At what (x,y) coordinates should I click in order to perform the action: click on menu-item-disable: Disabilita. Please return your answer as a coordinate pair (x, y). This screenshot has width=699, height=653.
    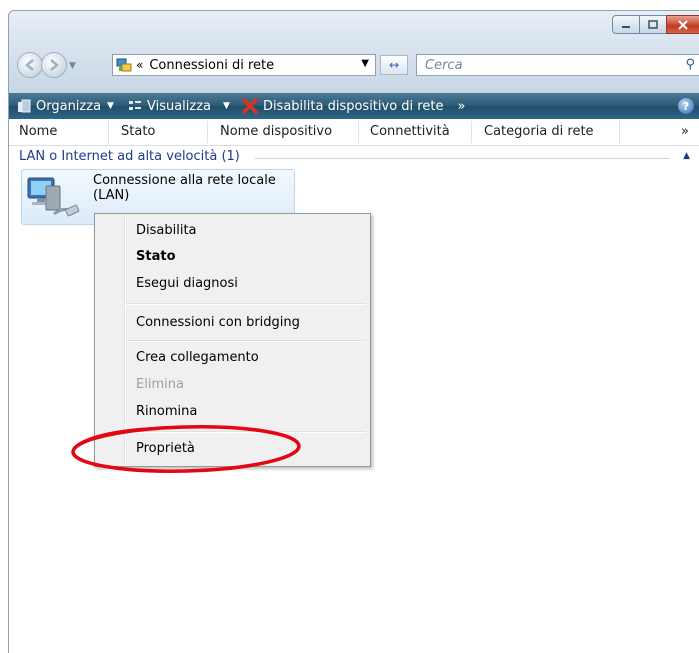
    Looking at the image, I should click on (166, 230).